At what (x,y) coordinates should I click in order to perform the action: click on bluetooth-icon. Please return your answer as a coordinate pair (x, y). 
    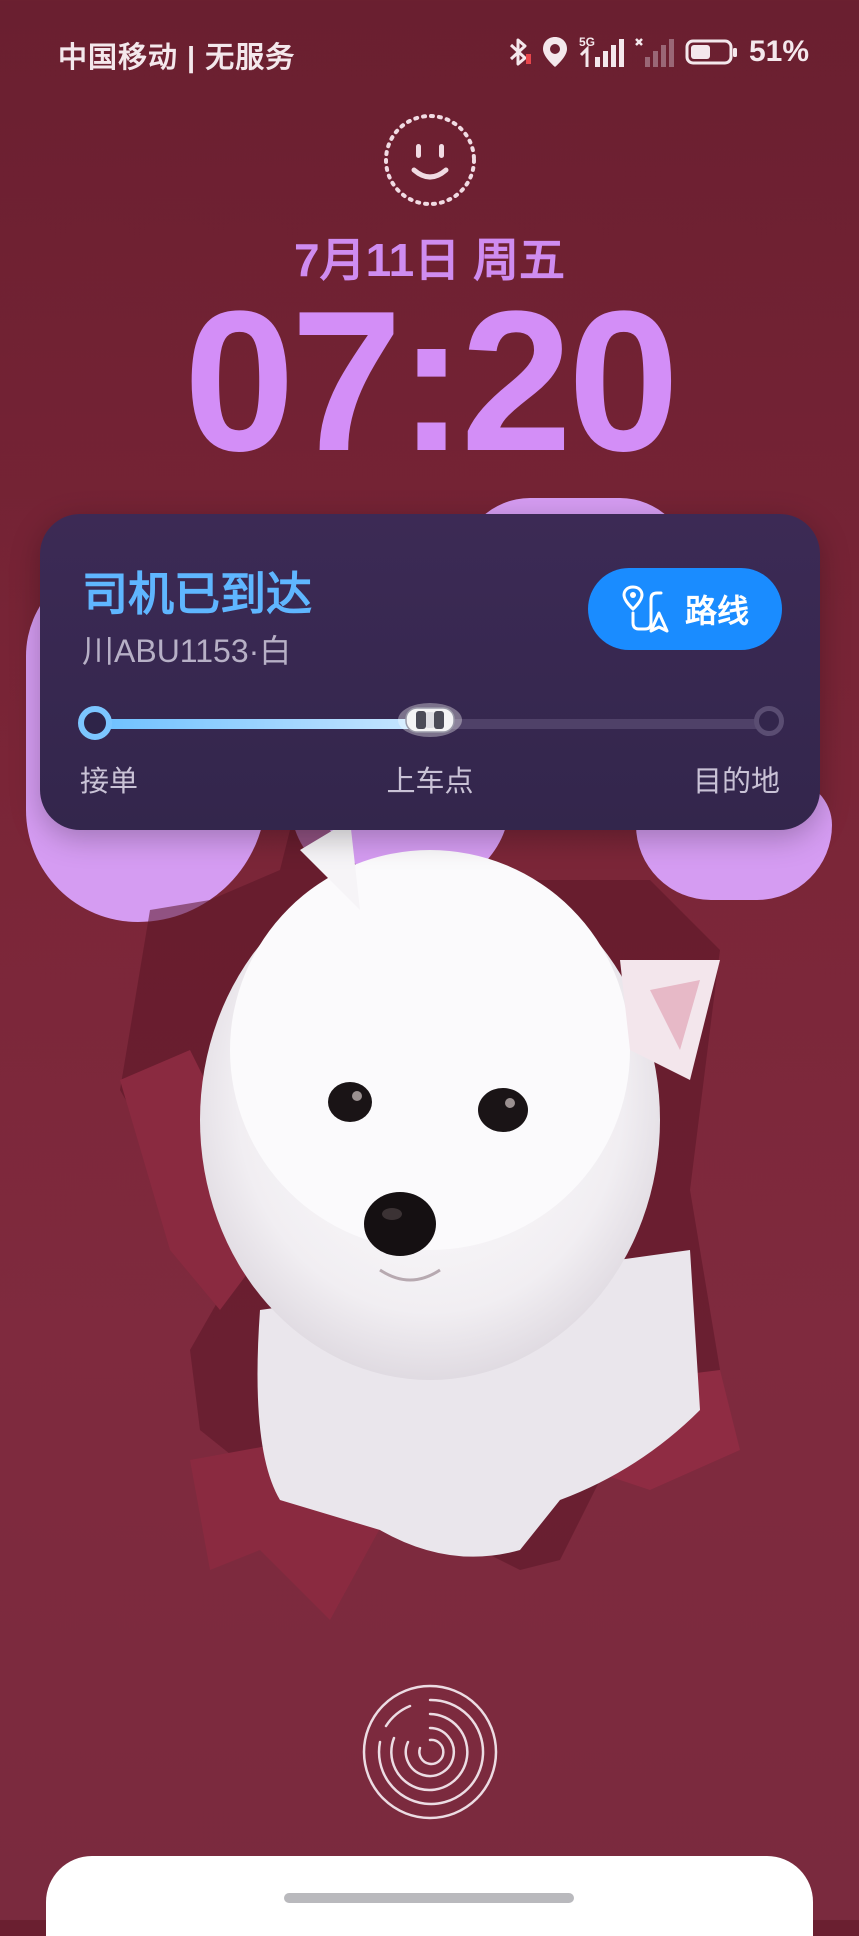
    Looking at the image, I should click on (520, 52).